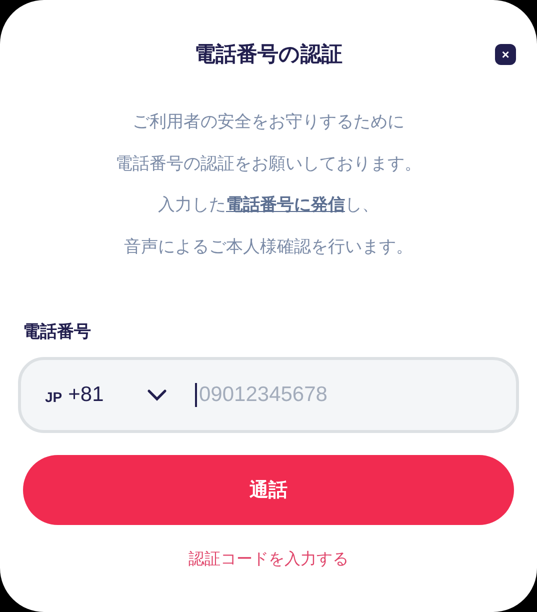 The image size is (537, 612). Describe the element at coordinates (268, 54) in the screenshot. I see `dialog-title: 電話番号の認証` at that location.